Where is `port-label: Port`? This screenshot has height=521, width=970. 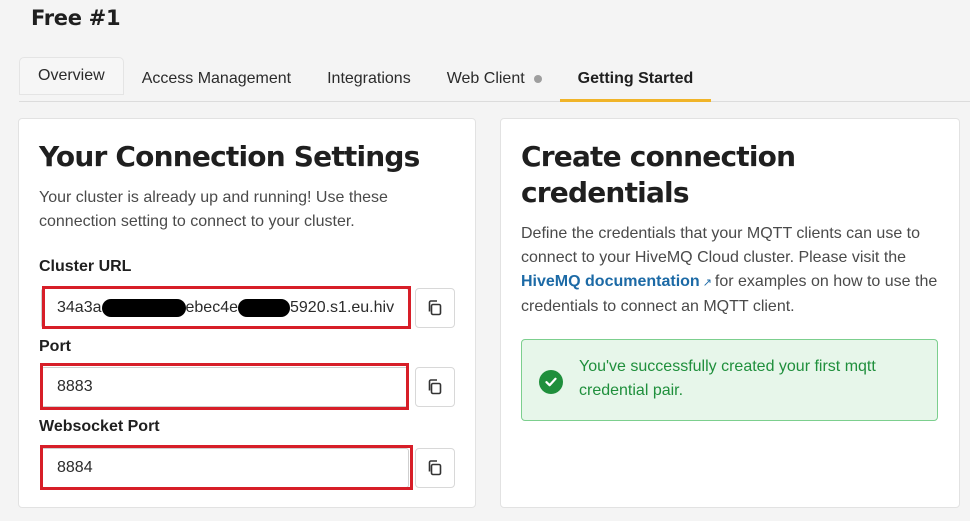
port-label: Port is located at coordinates (55, 346).